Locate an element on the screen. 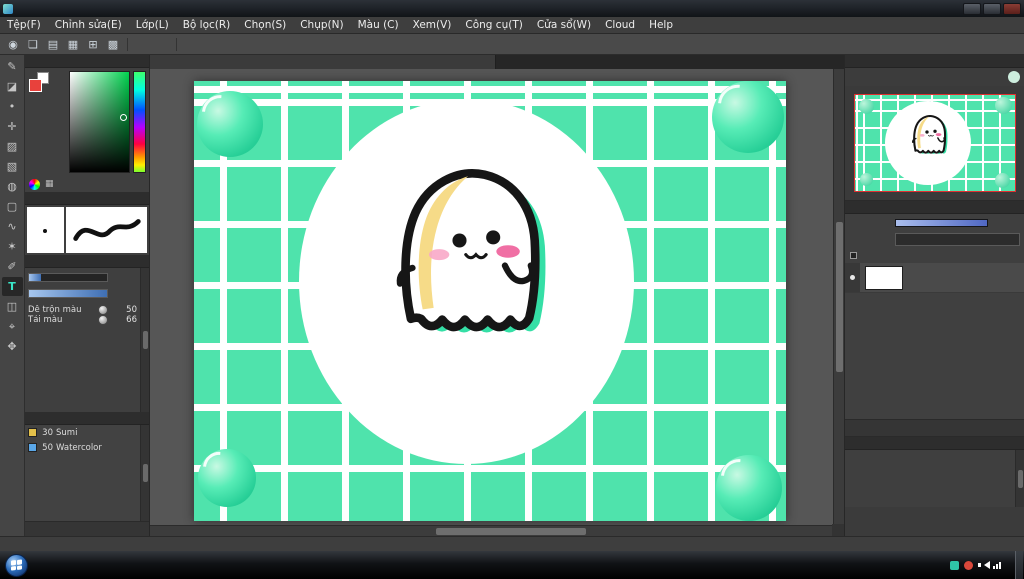 This screenshot has width=1024, height=579. tool-move: ✛ is located at coordinates (12, 126).